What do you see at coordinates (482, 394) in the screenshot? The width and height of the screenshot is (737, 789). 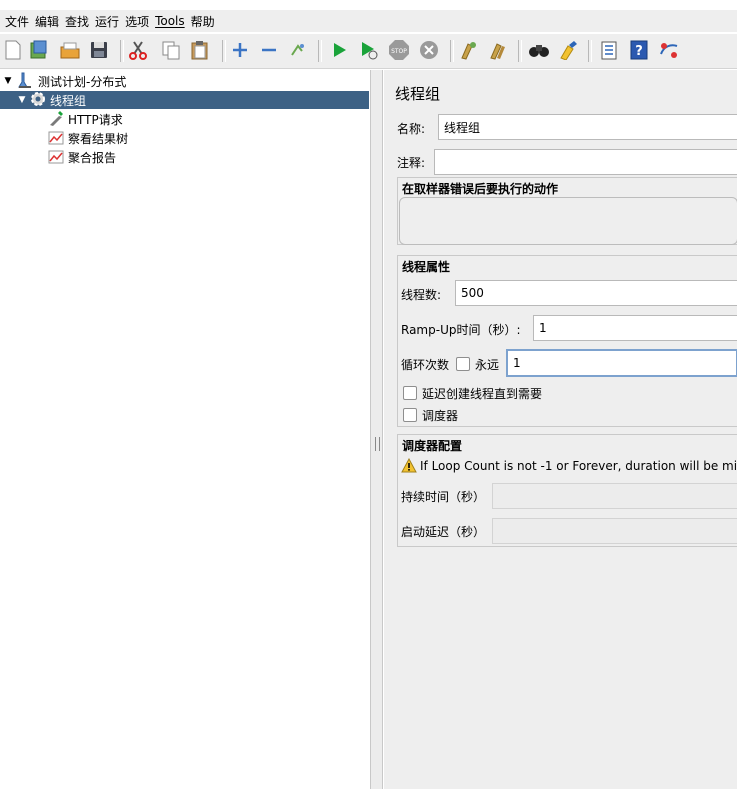 I see `delay-thread-creation-label: 延迟创建线程直到需要` at bounding box center [482, 394].